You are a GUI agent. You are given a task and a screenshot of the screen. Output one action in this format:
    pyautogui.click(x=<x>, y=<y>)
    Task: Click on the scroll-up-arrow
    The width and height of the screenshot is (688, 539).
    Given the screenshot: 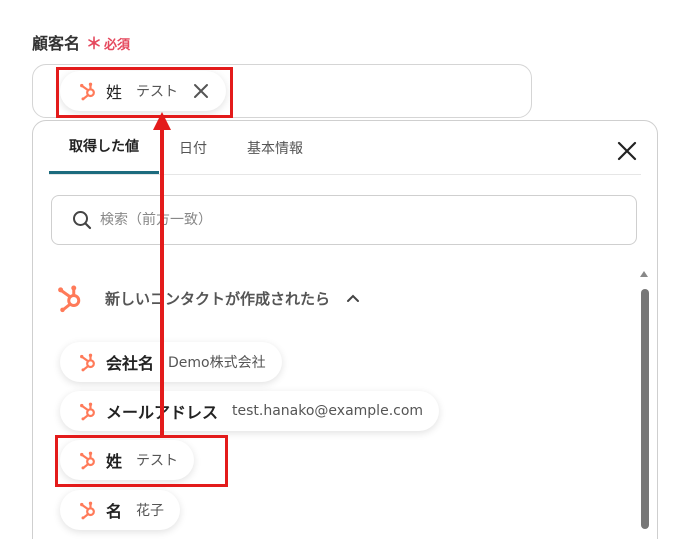 What is the action you would take?
    pyautogui.click(x=644, y=274)
    